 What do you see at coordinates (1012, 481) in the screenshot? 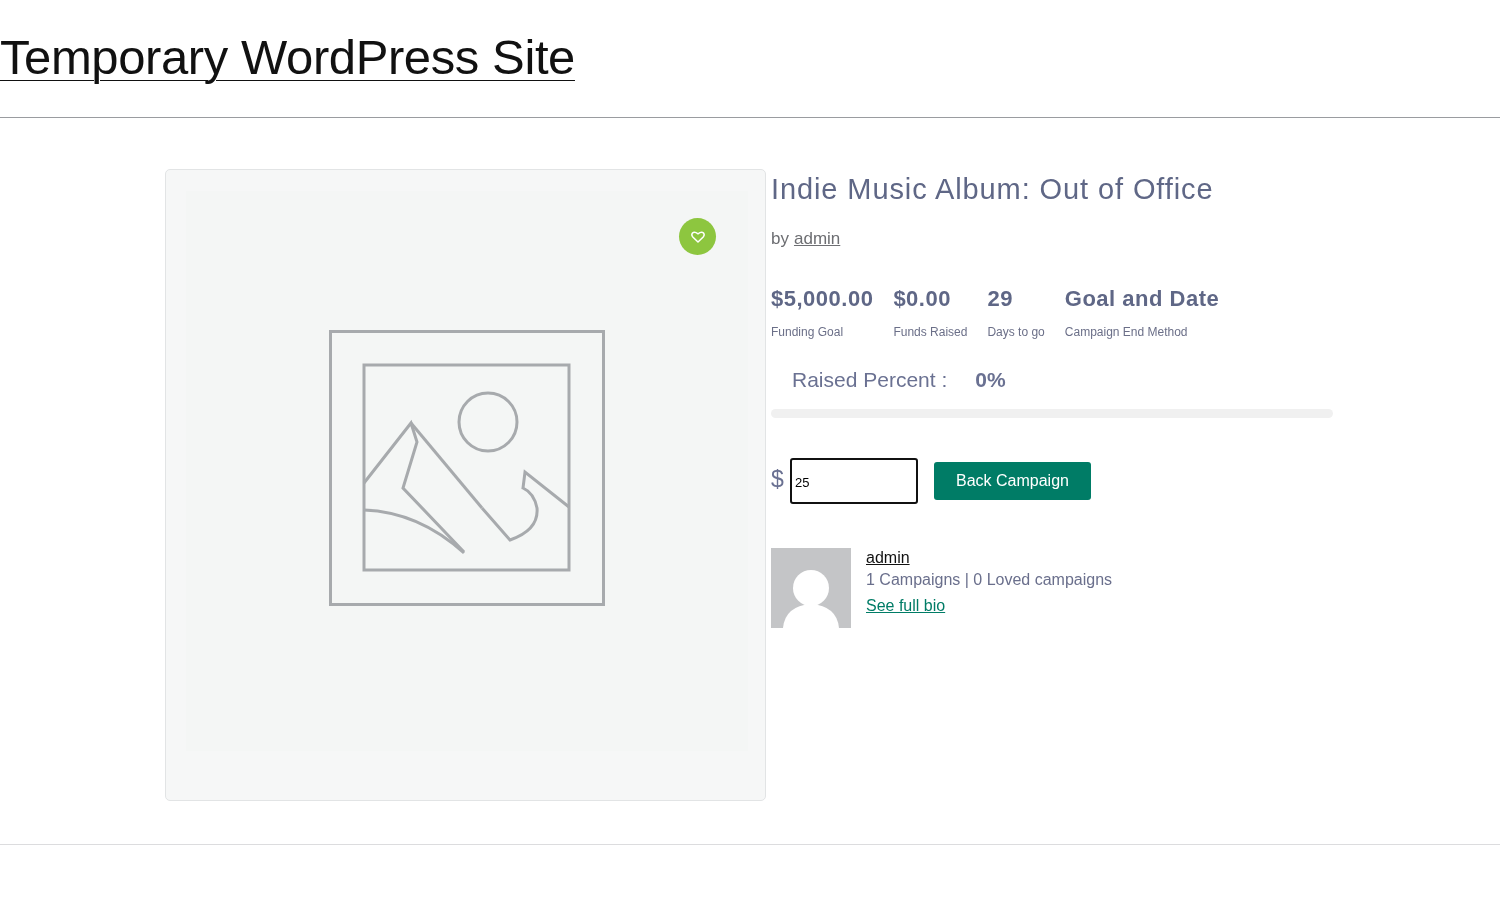
I see `back-campaign-button: Back Campaign` at bounding box center [1012, 481].